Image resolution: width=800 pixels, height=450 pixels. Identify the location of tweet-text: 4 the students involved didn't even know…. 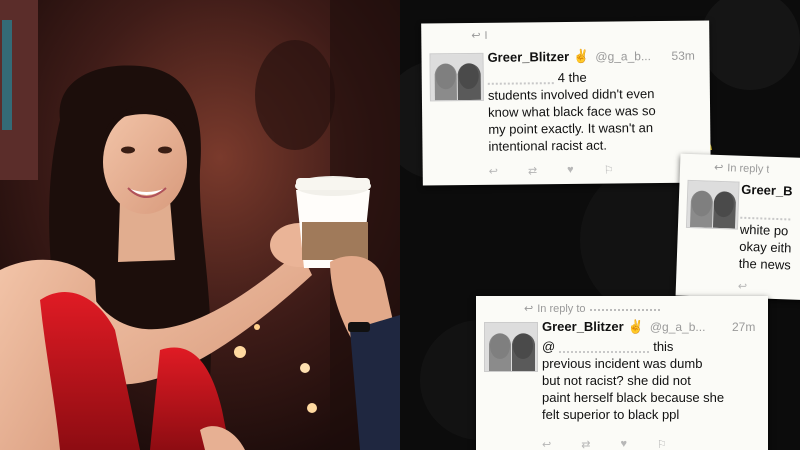
(571, 111).